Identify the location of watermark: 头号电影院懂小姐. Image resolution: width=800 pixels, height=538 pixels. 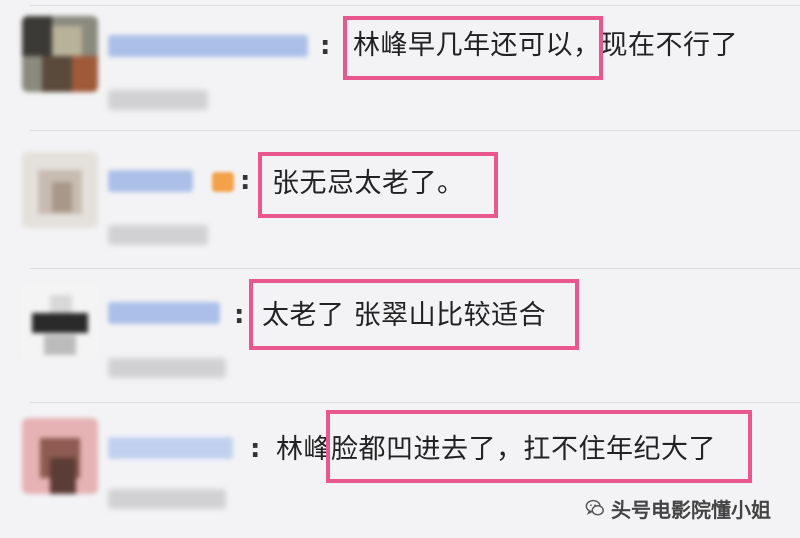
(678, 508).